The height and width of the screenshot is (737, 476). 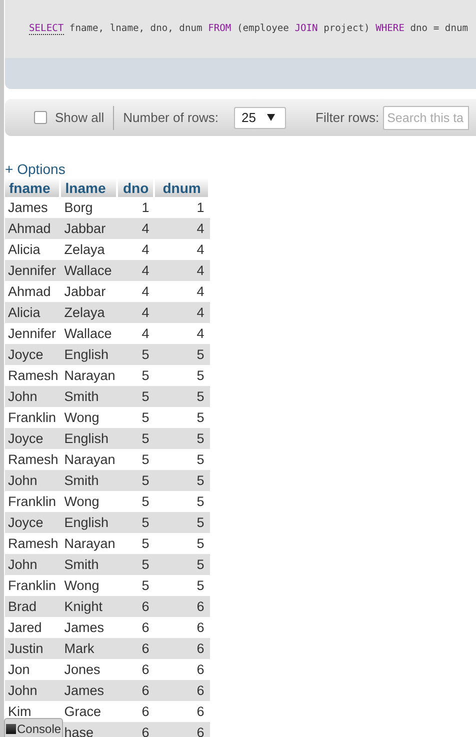 What do you see at coordinates (89, 729) in the screenshot?
I see `table-cell: hase` at bounding box center [89, 729].